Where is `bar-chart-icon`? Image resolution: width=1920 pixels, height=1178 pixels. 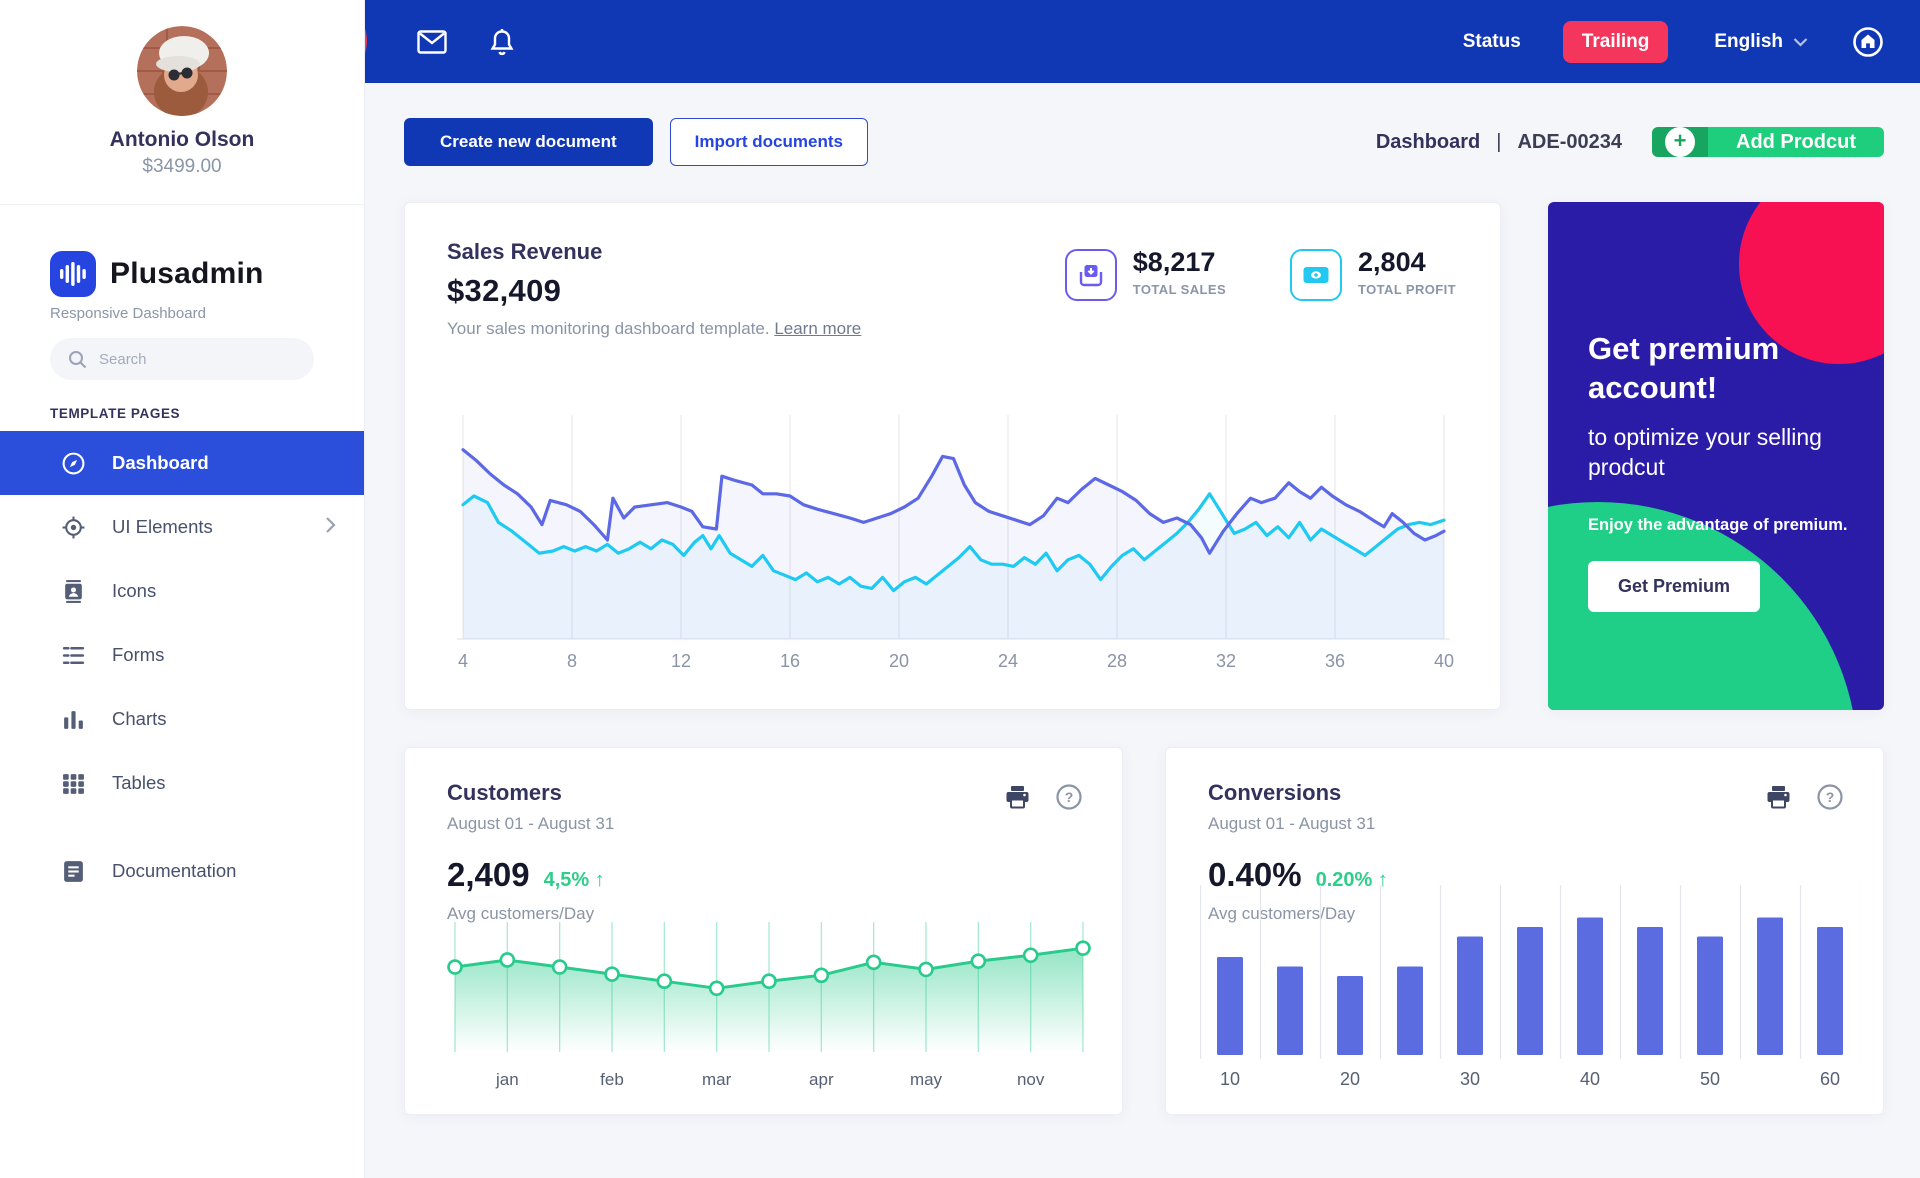 bar-chart-icon is located at coordinates (73, 719).